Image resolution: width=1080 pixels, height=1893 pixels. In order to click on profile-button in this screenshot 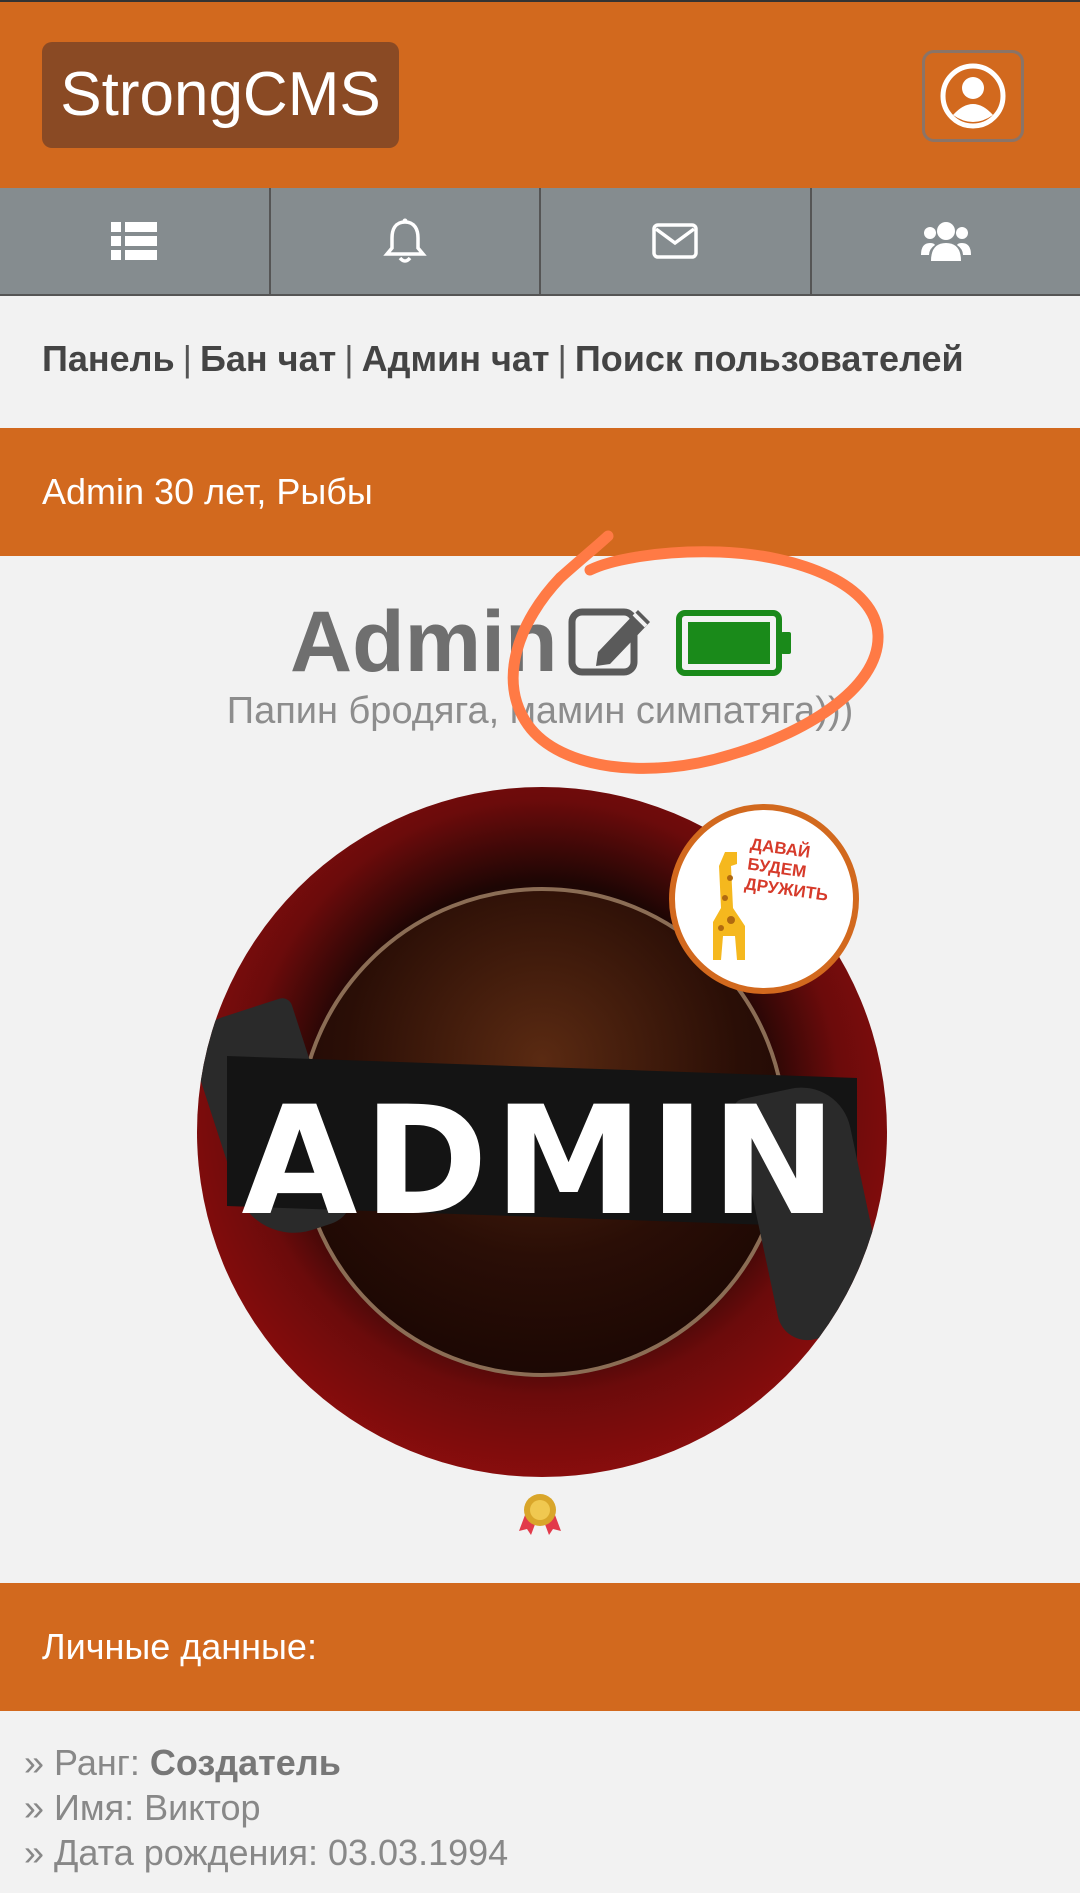, I will do `click(973, 96)`.